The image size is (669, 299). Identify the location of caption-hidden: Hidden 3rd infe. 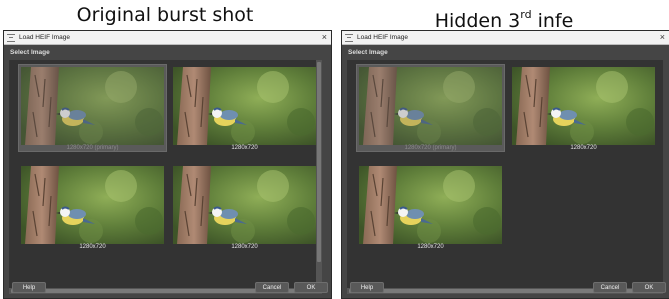
(504, 17).